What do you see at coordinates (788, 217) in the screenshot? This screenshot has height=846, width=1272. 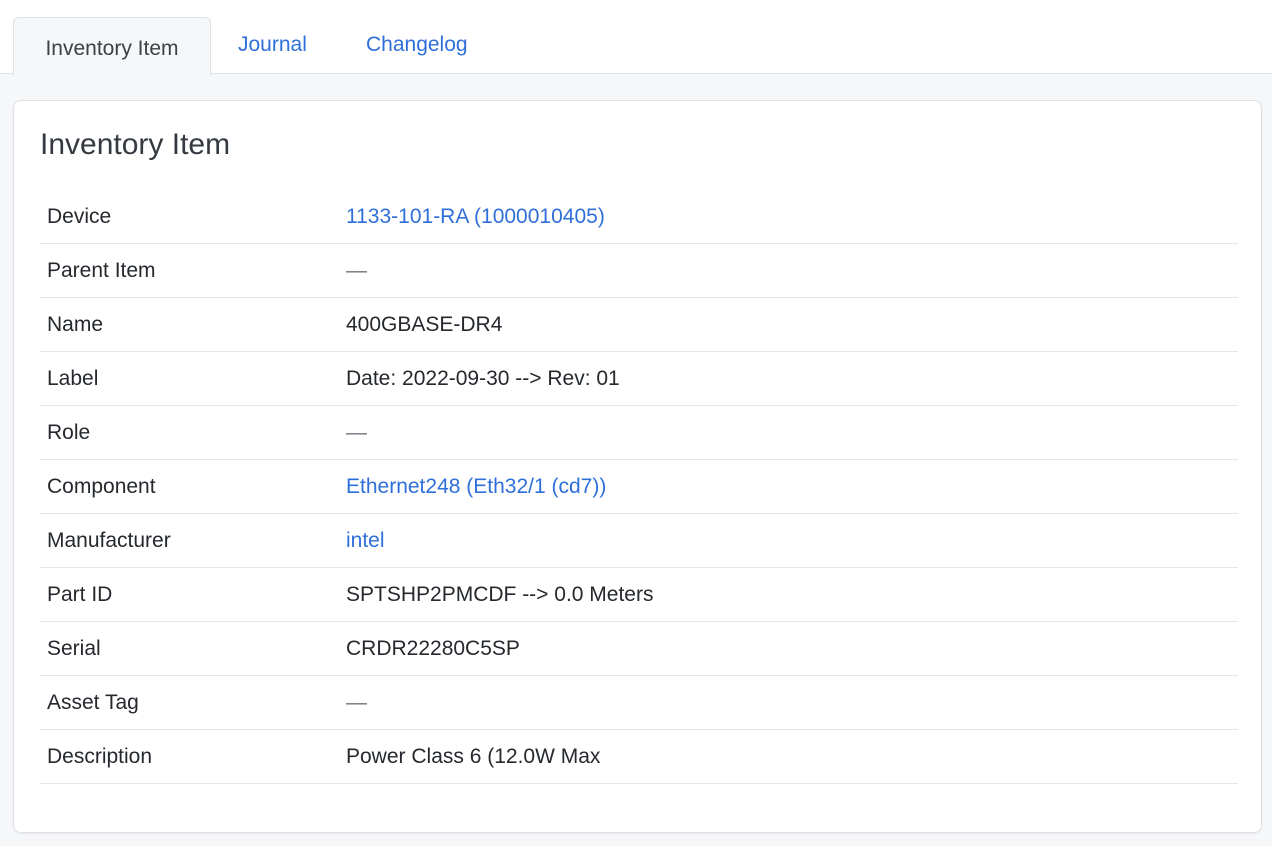 I see `device-value-cell: 1133-101-RA (1000010405)` at bounding box center [788, 217].